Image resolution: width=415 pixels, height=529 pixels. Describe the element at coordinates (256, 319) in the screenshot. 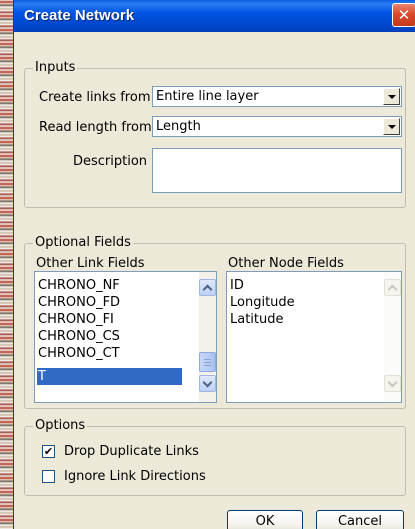

I see `list-item: Latitude` at that location.